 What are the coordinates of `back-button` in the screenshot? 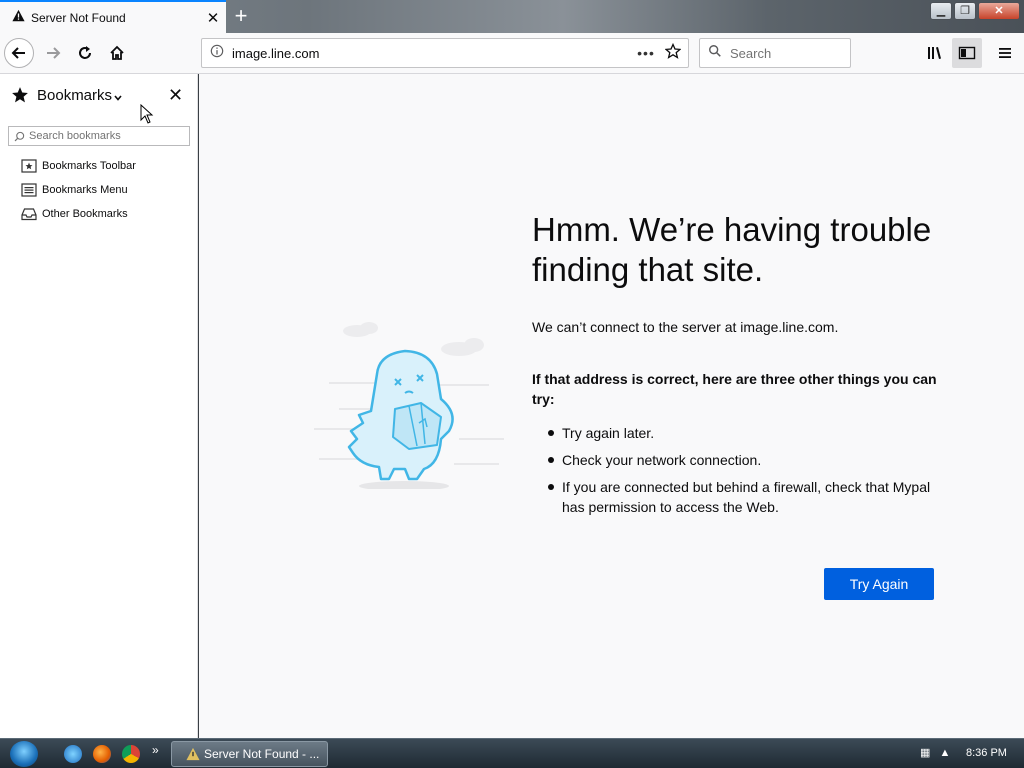 It's located at (19, 53).